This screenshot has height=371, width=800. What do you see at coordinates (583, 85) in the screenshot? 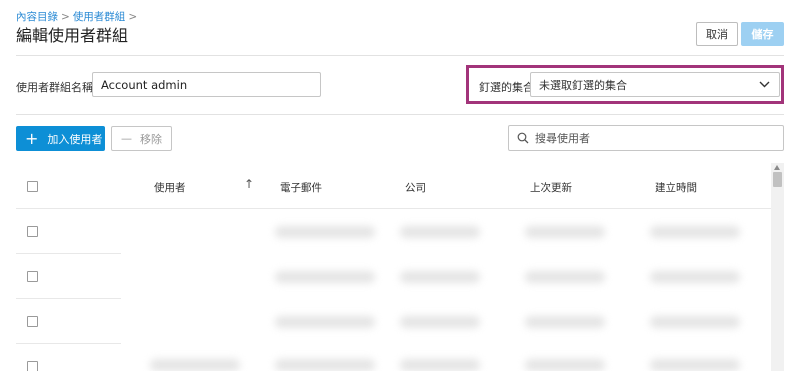
I see `pinned-collection-value: 未選取釘選的集合` at bounding box center [583, 85].